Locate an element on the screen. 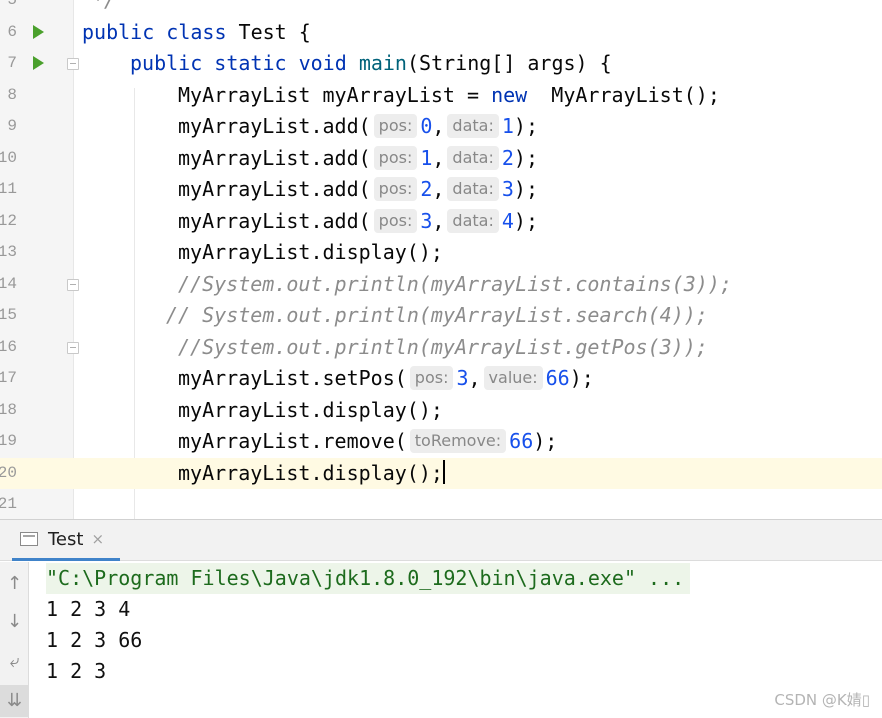 The width and height of the screenshot is (882, 718). code-text: myArrayList.add(pos: 1, data: 2); is located at coordinates (358, 159).